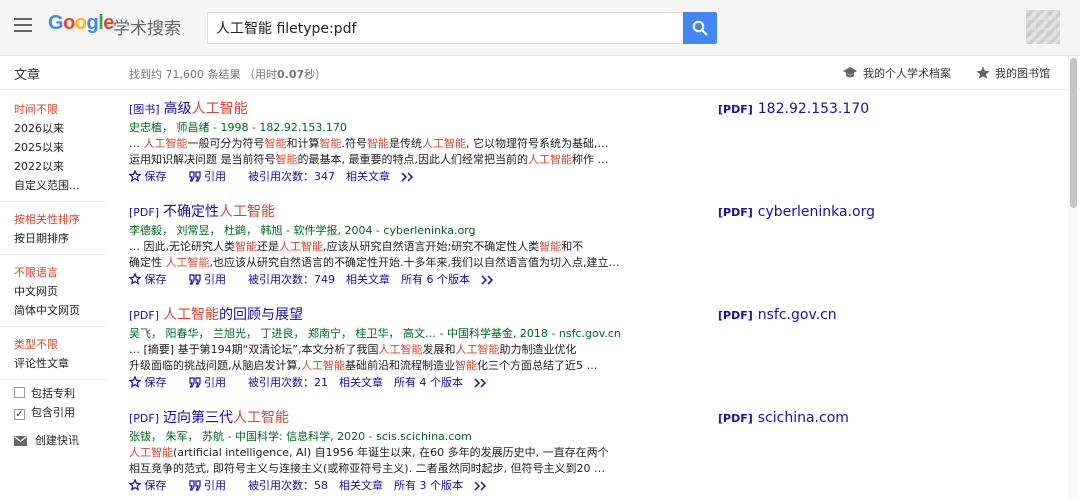 The width and height of the screenshot is (1080, 499). What do you see at coordinates (419, 212) in the screenshot?
I see `result-title-link: [PDF] 不确定性人工智能` at bounding box center [419, 212].